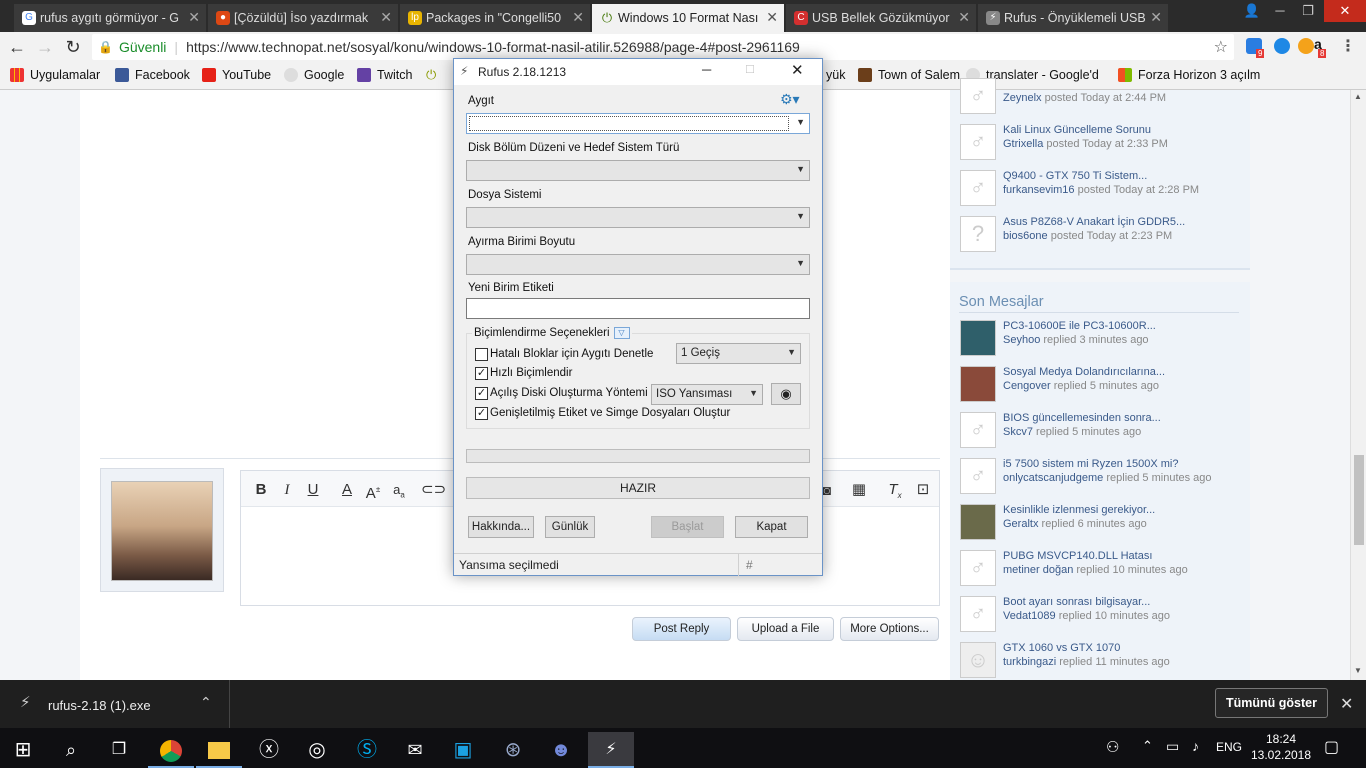 Image resolution: width=1366 pixels, height=768 pixels. What do you see at coordinates (1358, 96) in the screenshot?
I see `scroll-up-icon: ▲` at bounding box center [1358, 96].